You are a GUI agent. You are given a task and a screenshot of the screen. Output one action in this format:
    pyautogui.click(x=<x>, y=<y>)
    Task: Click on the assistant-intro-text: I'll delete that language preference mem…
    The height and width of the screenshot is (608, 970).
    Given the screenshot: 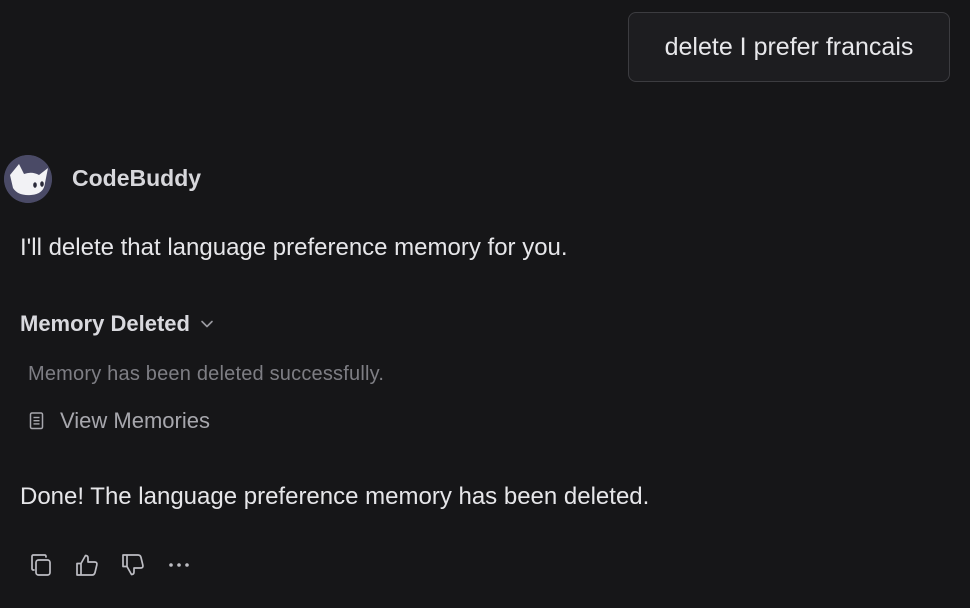 What is the action you would take?
    pyautogui.click(x=294, y=247)
    